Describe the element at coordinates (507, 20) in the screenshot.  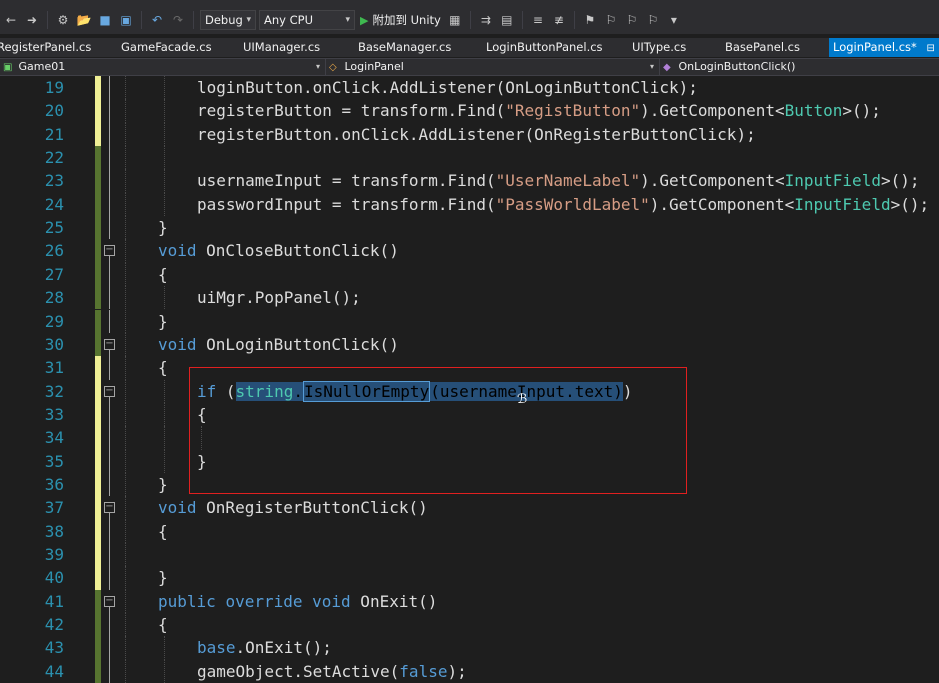
I see `layout-icon: ▤` at that location.